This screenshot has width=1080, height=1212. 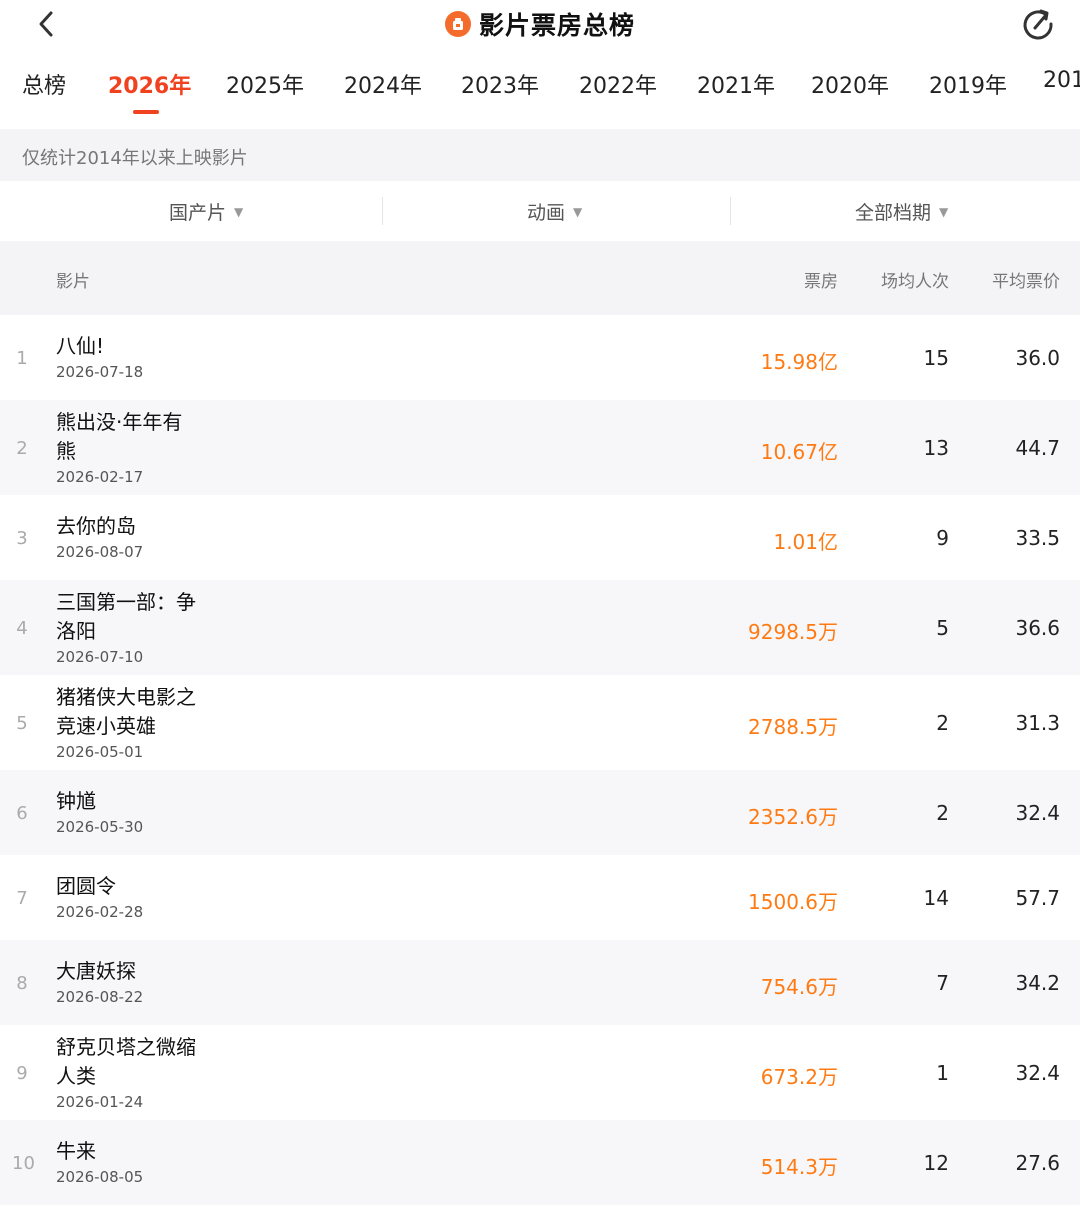 I want to click on active-tab-indicator, so click(x=146, y=112).